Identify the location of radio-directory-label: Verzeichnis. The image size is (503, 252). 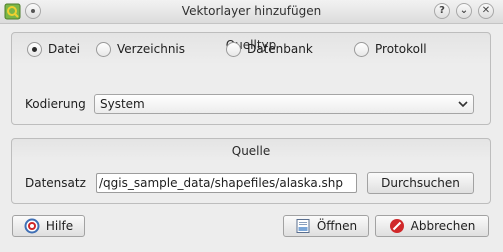
(151, 49).